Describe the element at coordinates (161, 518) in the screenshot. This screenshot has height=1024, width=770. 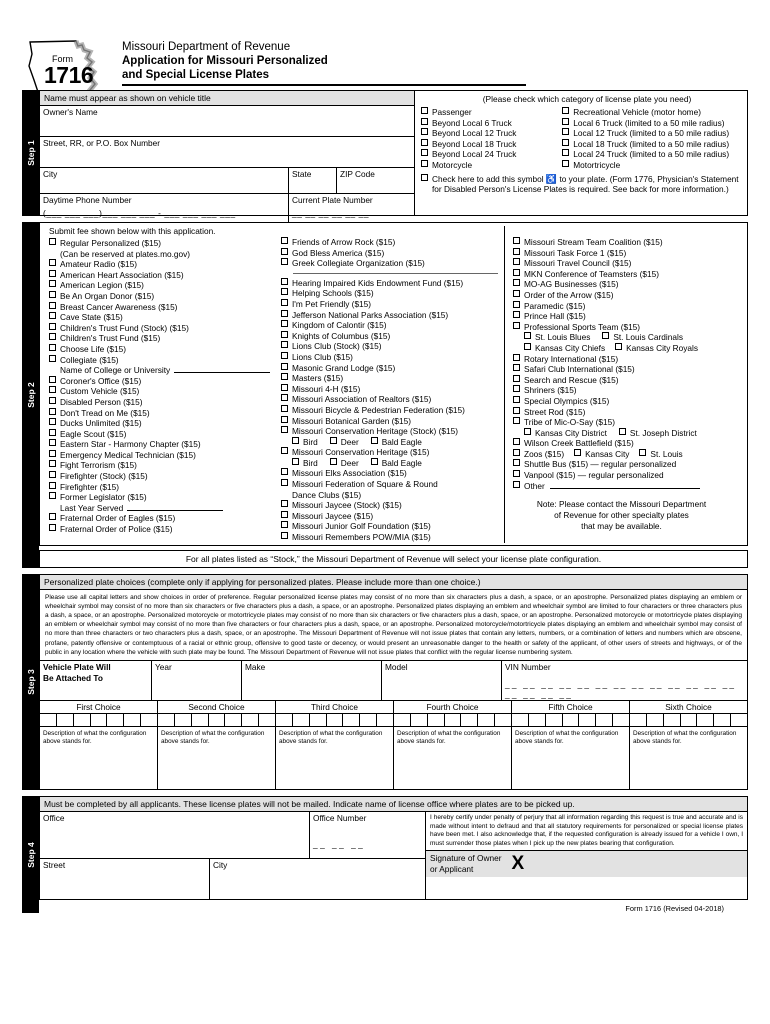
I see `plate-option-fraternal-order-of-eagles: Fraternal Order of Eagles ($15)` at that location.